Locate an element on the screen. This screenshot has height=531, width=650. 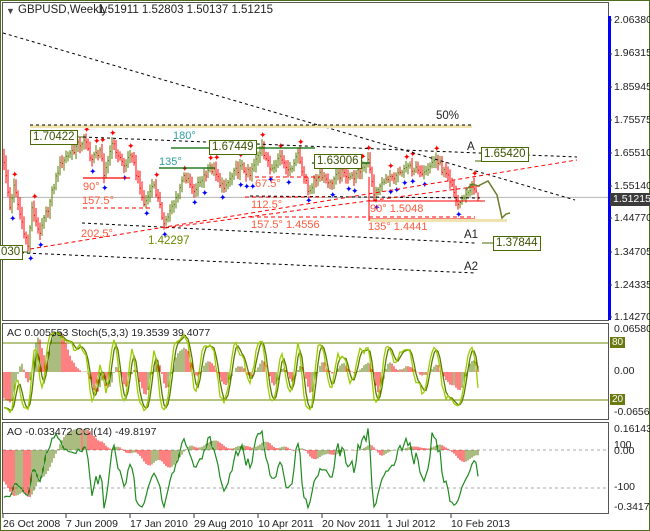
label-angle-112: 112.5° is located at coordinates (267, 205).